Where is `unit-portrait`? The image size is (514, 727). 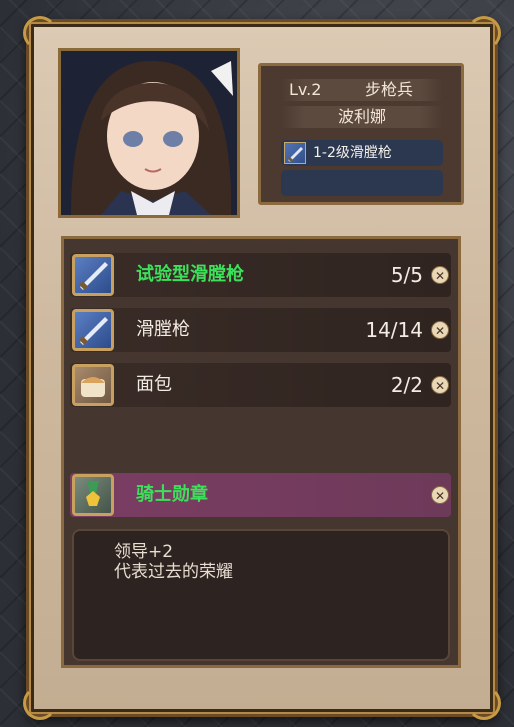 unit-portrait is located at coordinates (149, 133).